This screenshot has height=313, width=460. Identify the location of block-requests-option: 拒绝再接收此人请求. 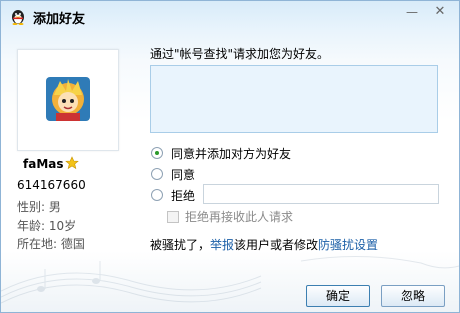
(230, 216).